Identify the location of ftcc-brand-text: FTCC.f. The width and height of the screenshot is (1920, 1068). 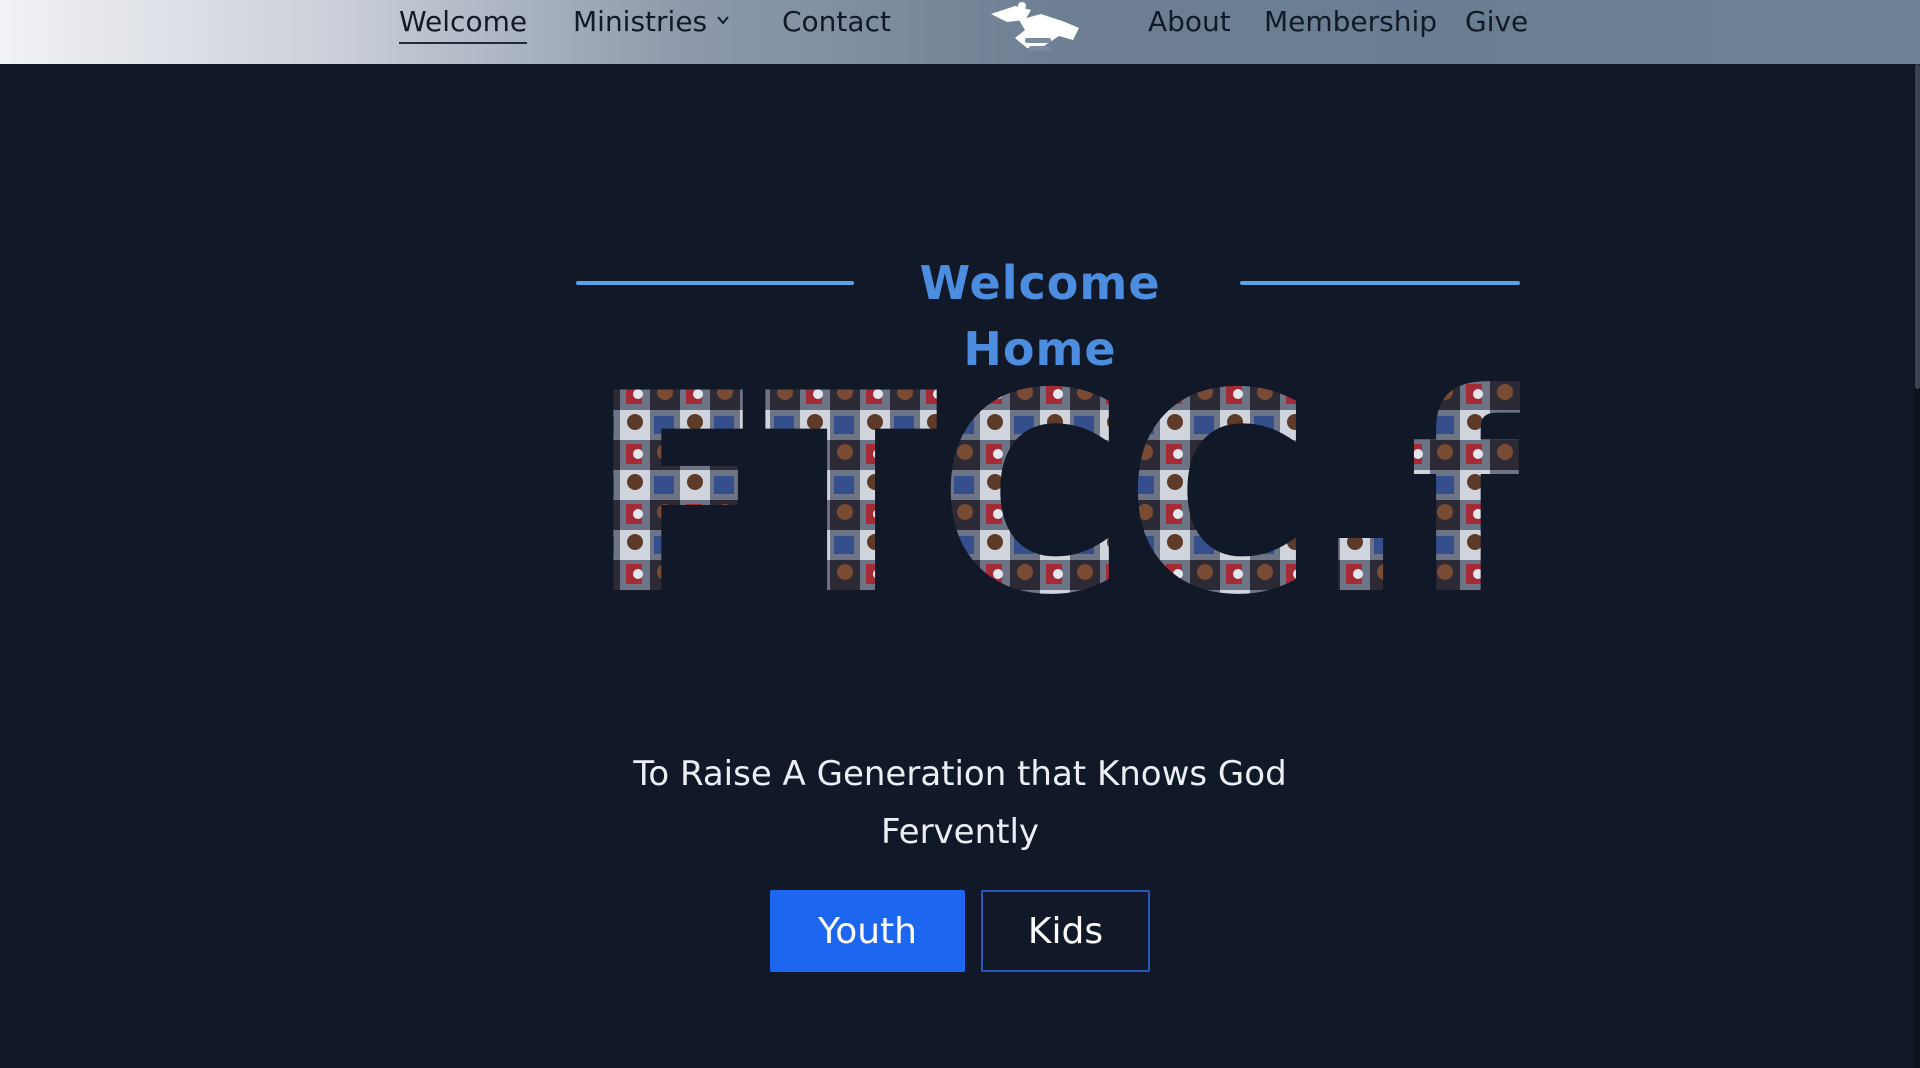
(1055, 495).